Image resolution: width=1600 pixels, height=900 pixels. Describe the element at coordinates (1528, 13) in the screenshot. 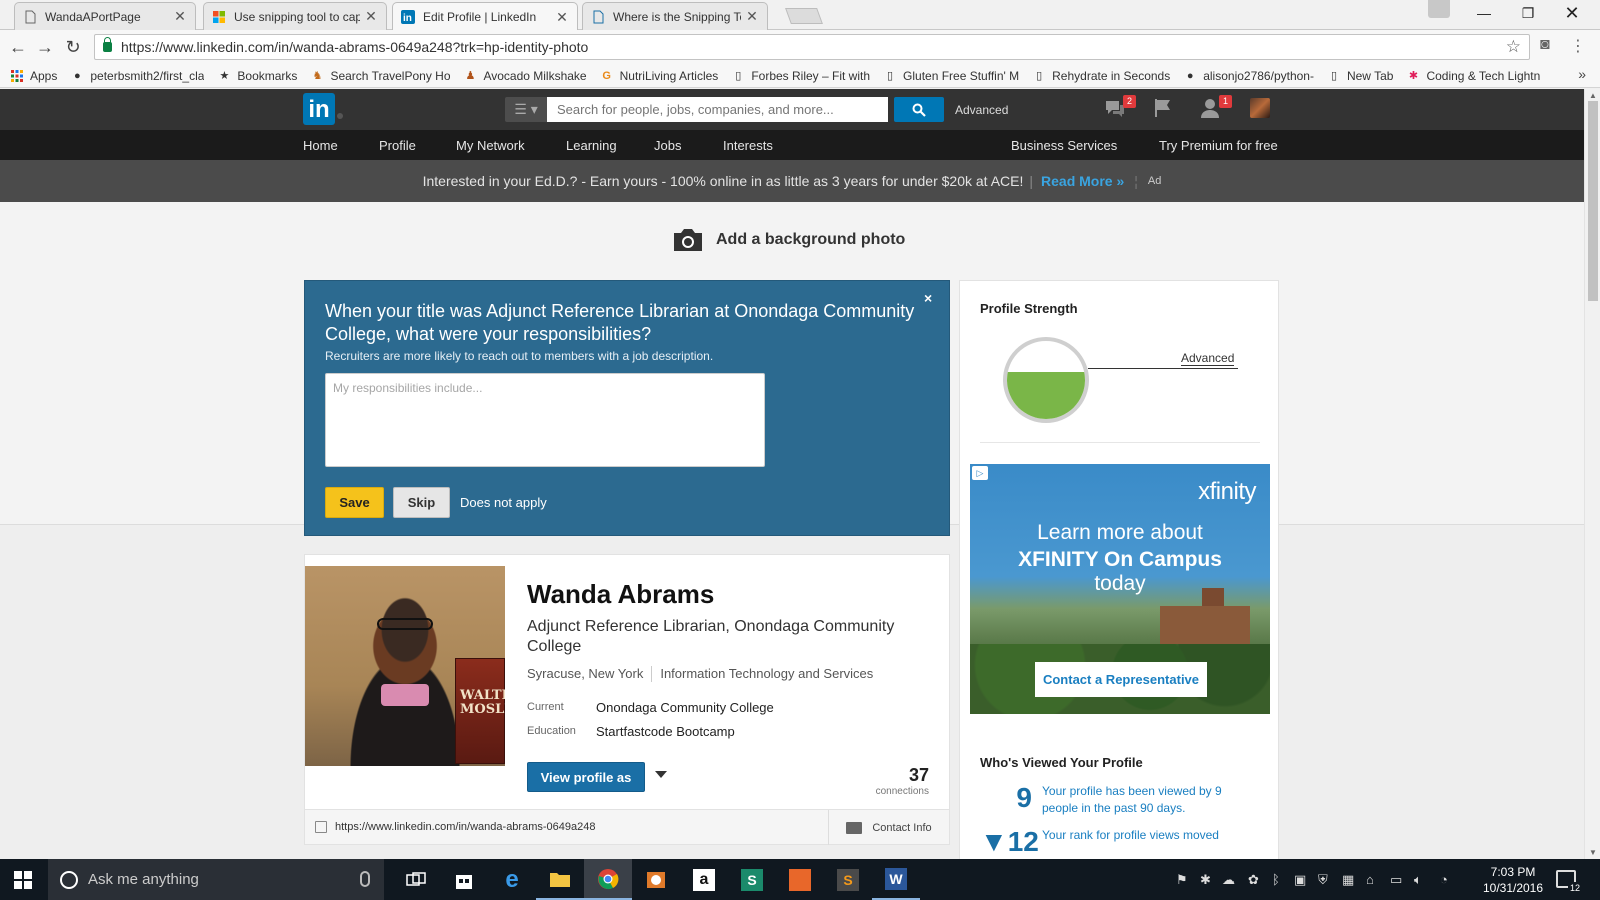

I see `restore-icon: ❐` at that location.